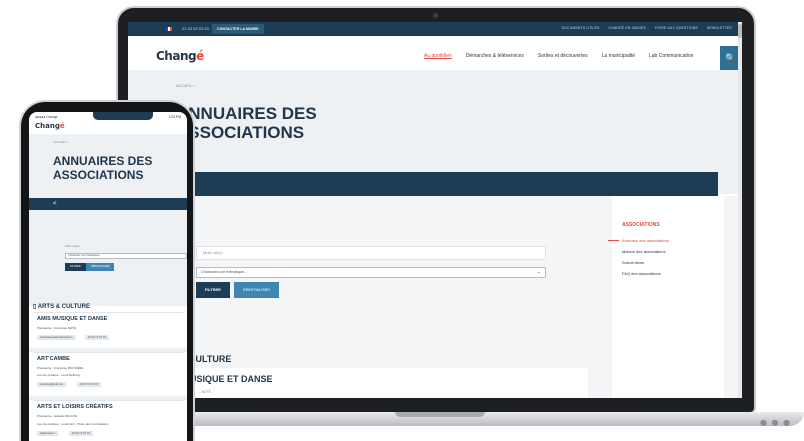 The image size is (804, 441). Describe the element at coordinates (563, 56) in the screenshot. I see `nav-item-sorties: Sorties et découvertes` at that location.